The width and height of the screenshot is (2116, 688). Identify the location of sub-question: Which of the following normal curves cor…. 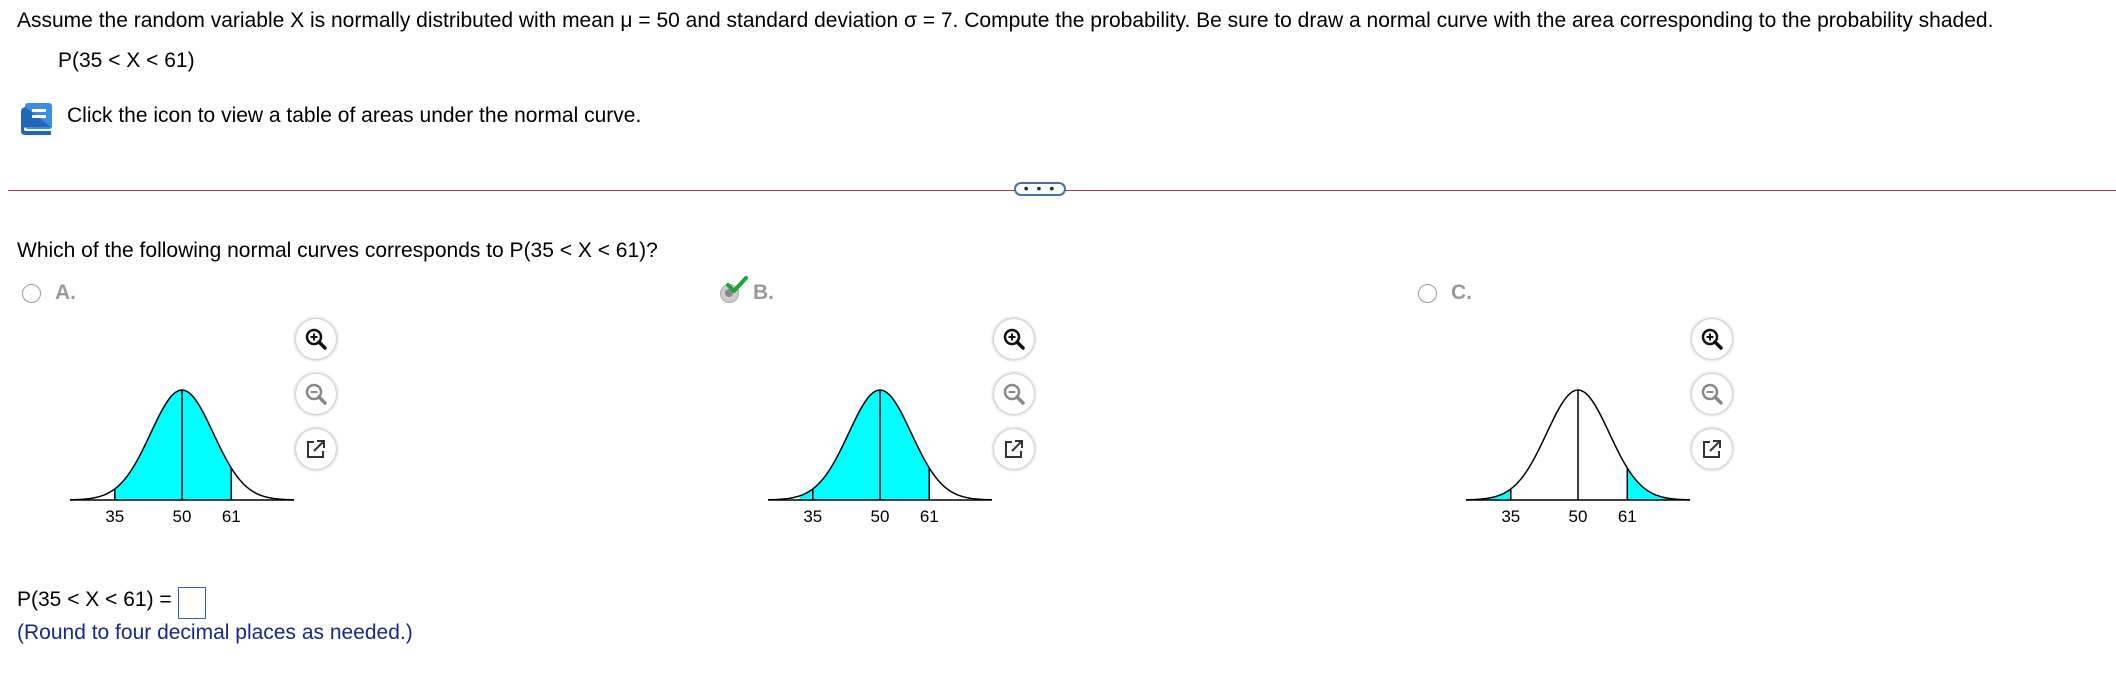
(337, 250).